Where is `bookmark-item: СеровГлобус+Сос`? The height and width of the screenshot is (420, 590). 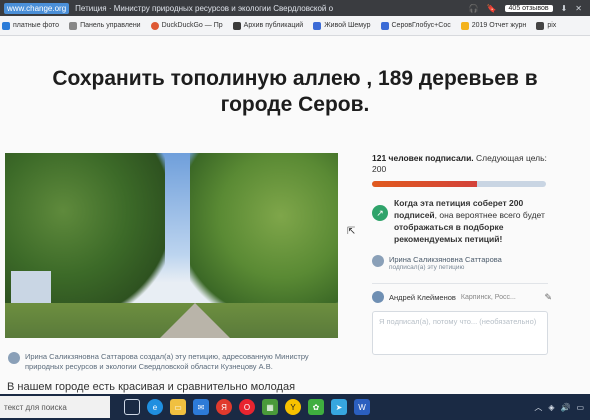
bookmark-item: СеровГлобус+Сос is located at coordinates (415, 25).